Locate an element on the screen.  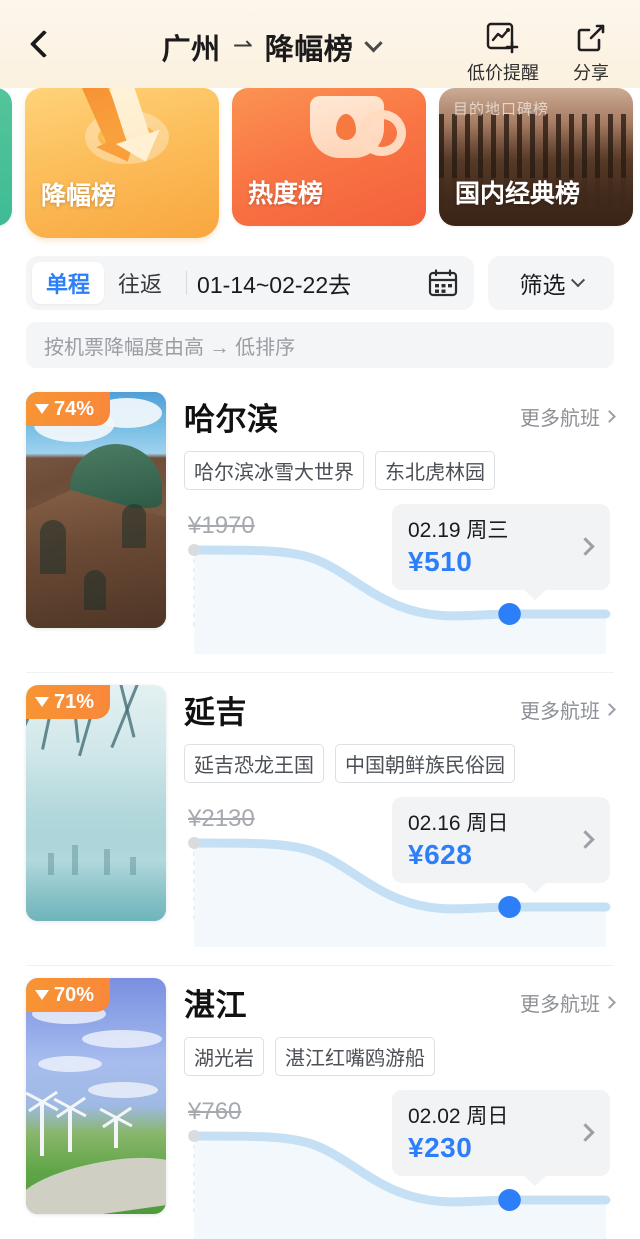
page-title: 广州 ⇀ 降幅榜 is located at coordinates (271, 43).